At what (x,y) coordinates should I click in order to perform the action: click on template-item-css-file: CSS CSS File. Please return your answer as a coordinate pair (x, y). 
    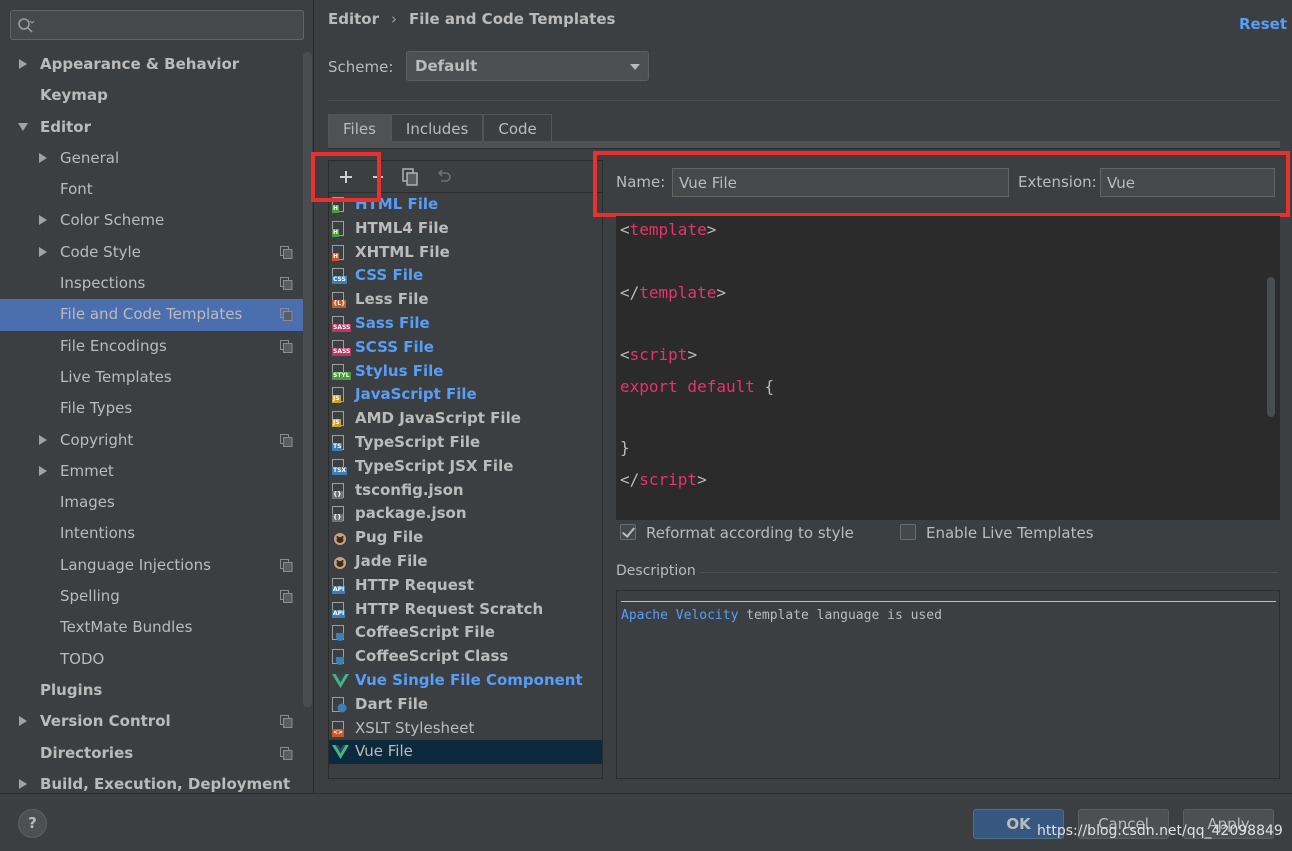
    Looking at the image, I should click on (465, 276).